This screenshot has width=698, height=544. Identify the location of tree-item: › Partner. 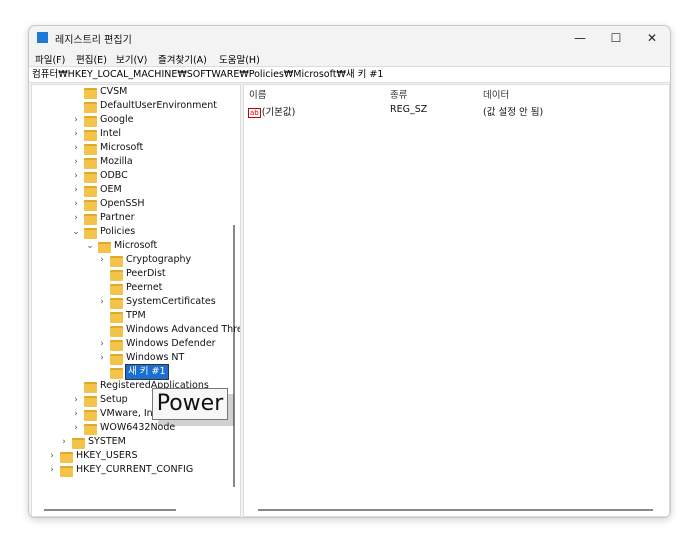
(132, 218).